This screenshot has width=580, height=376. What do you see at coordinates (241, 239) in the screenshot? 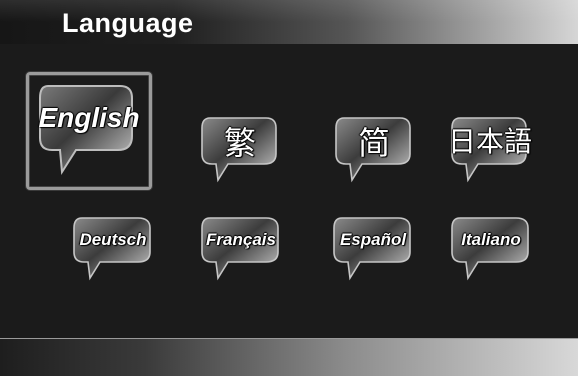
I see `language-label-french: Français` at bounding box center [241, 239].